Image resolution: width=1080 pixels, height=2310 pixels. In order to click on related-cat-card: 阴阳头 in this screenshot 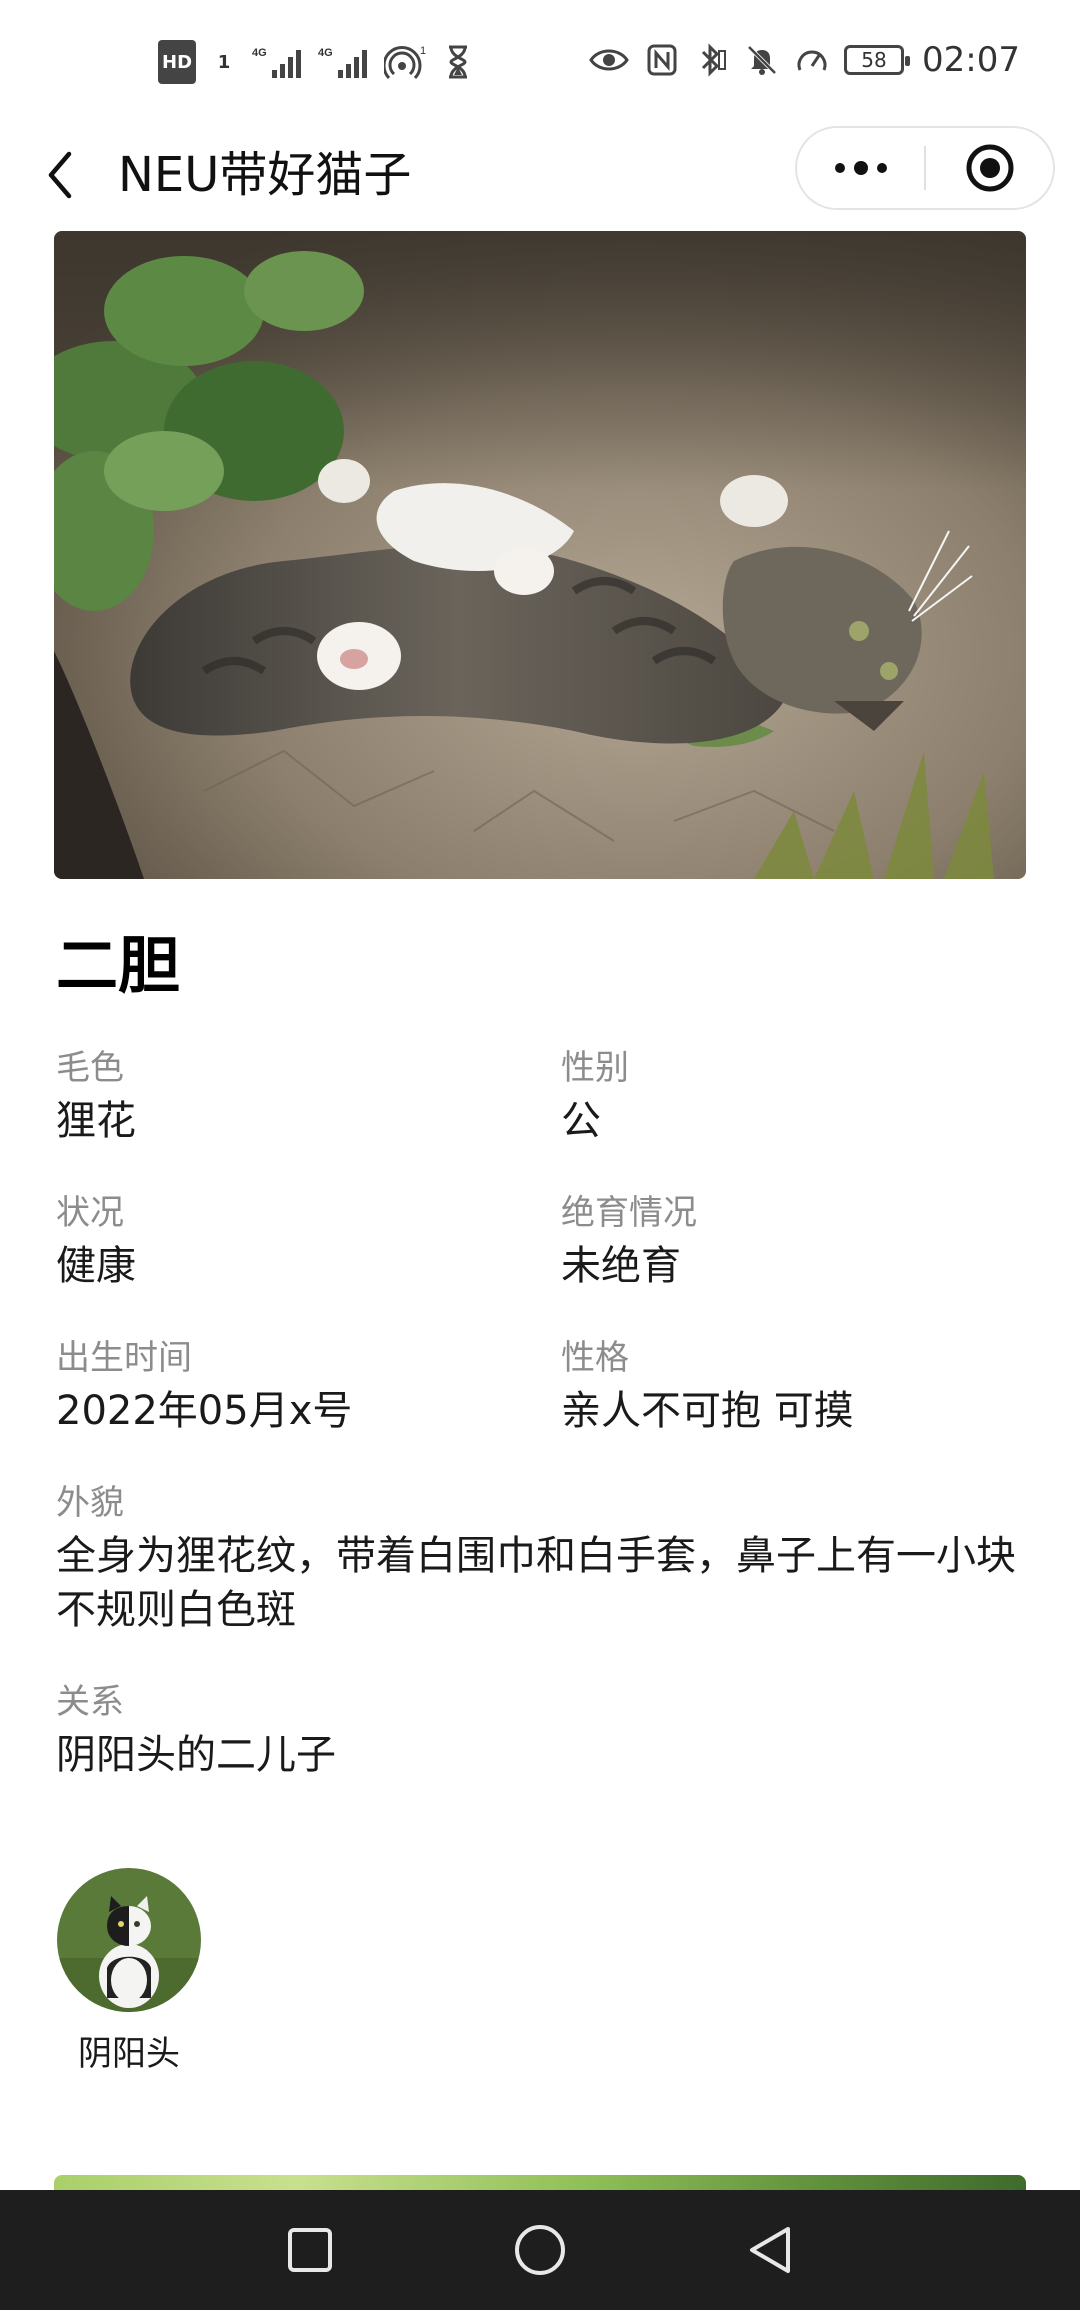, I will do `click(129, 1971)`.